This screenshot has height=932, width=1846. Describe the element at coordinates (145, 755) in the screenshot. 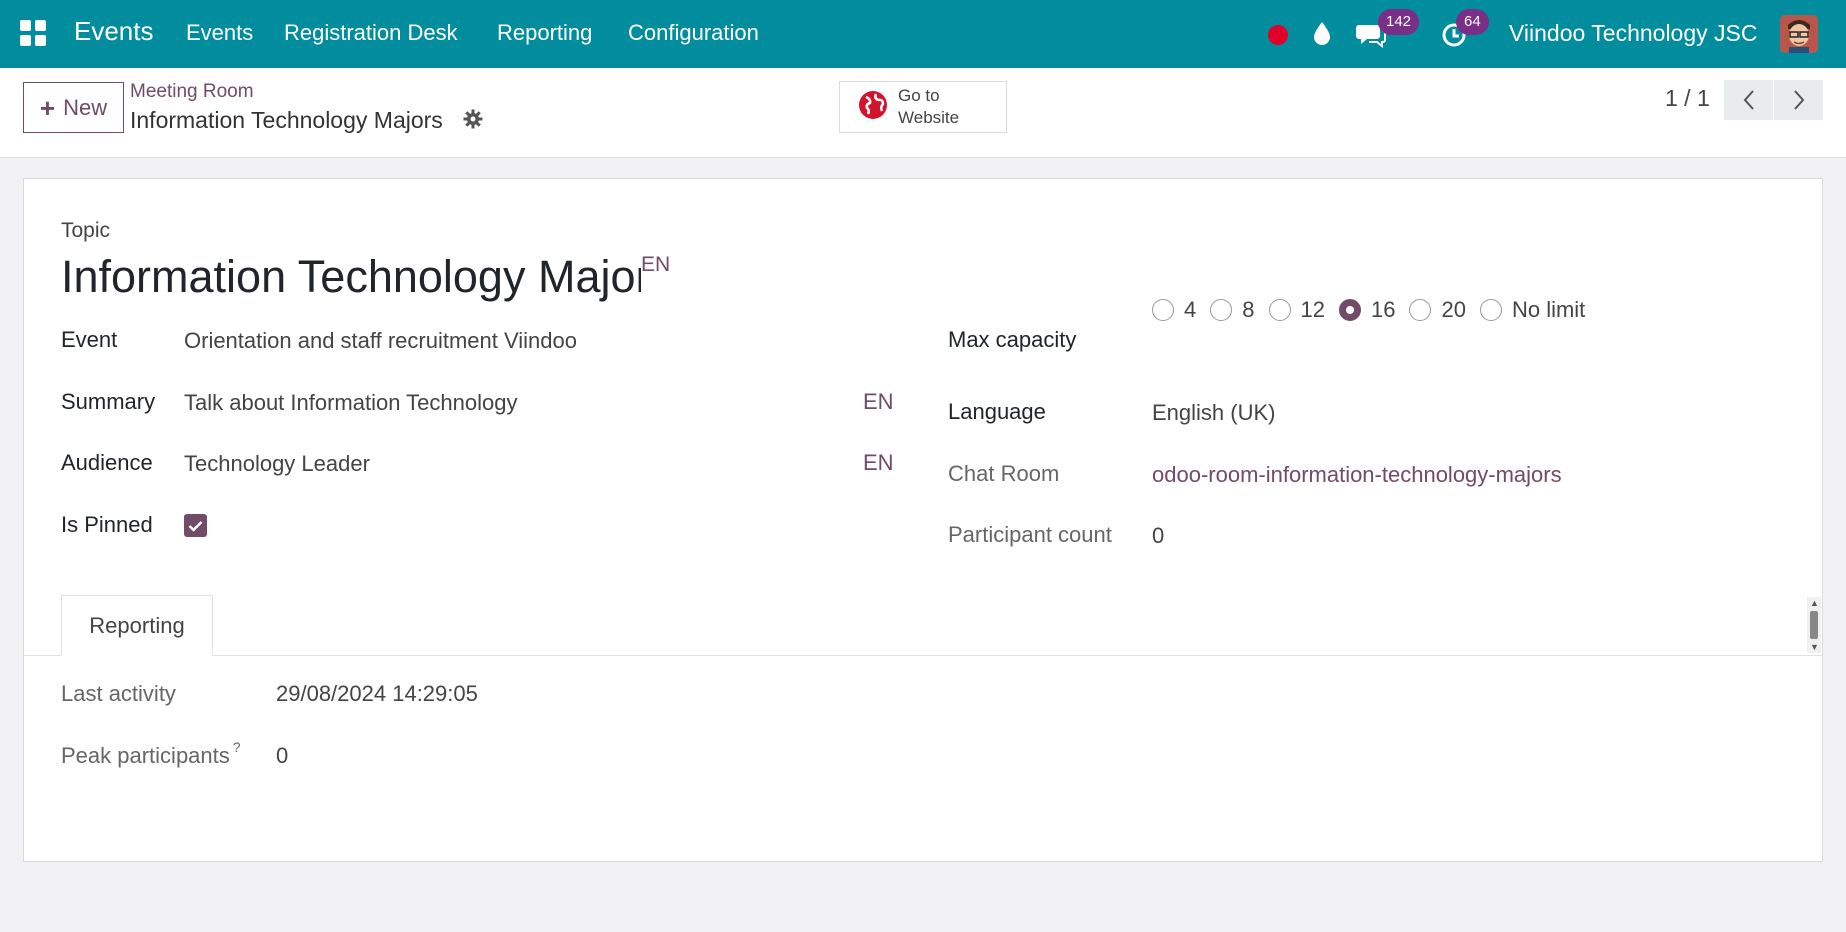

I see `peak-participants-label-text: Peak participants` at that location.